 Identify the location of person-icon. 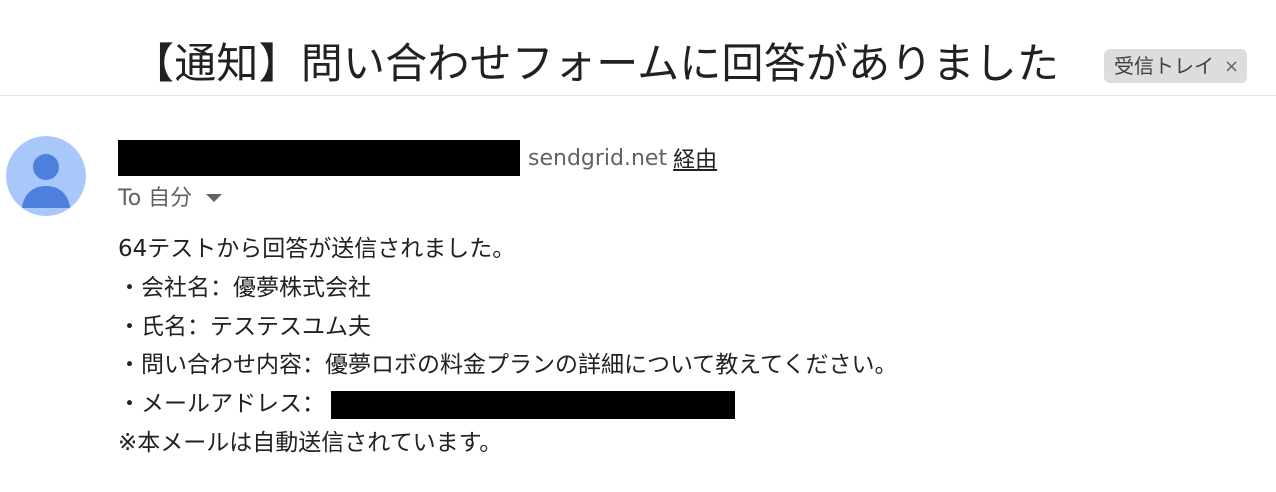
(46, 176).